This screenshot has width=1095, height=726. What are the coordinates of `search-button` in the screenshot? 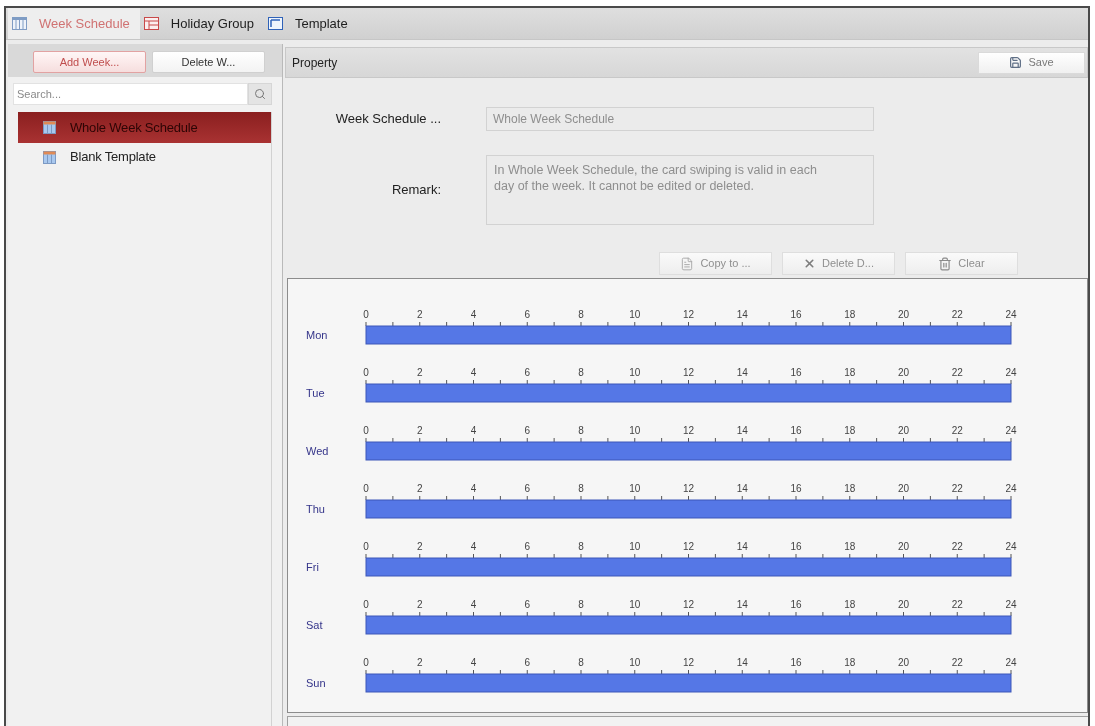 It's located at (260, 94).